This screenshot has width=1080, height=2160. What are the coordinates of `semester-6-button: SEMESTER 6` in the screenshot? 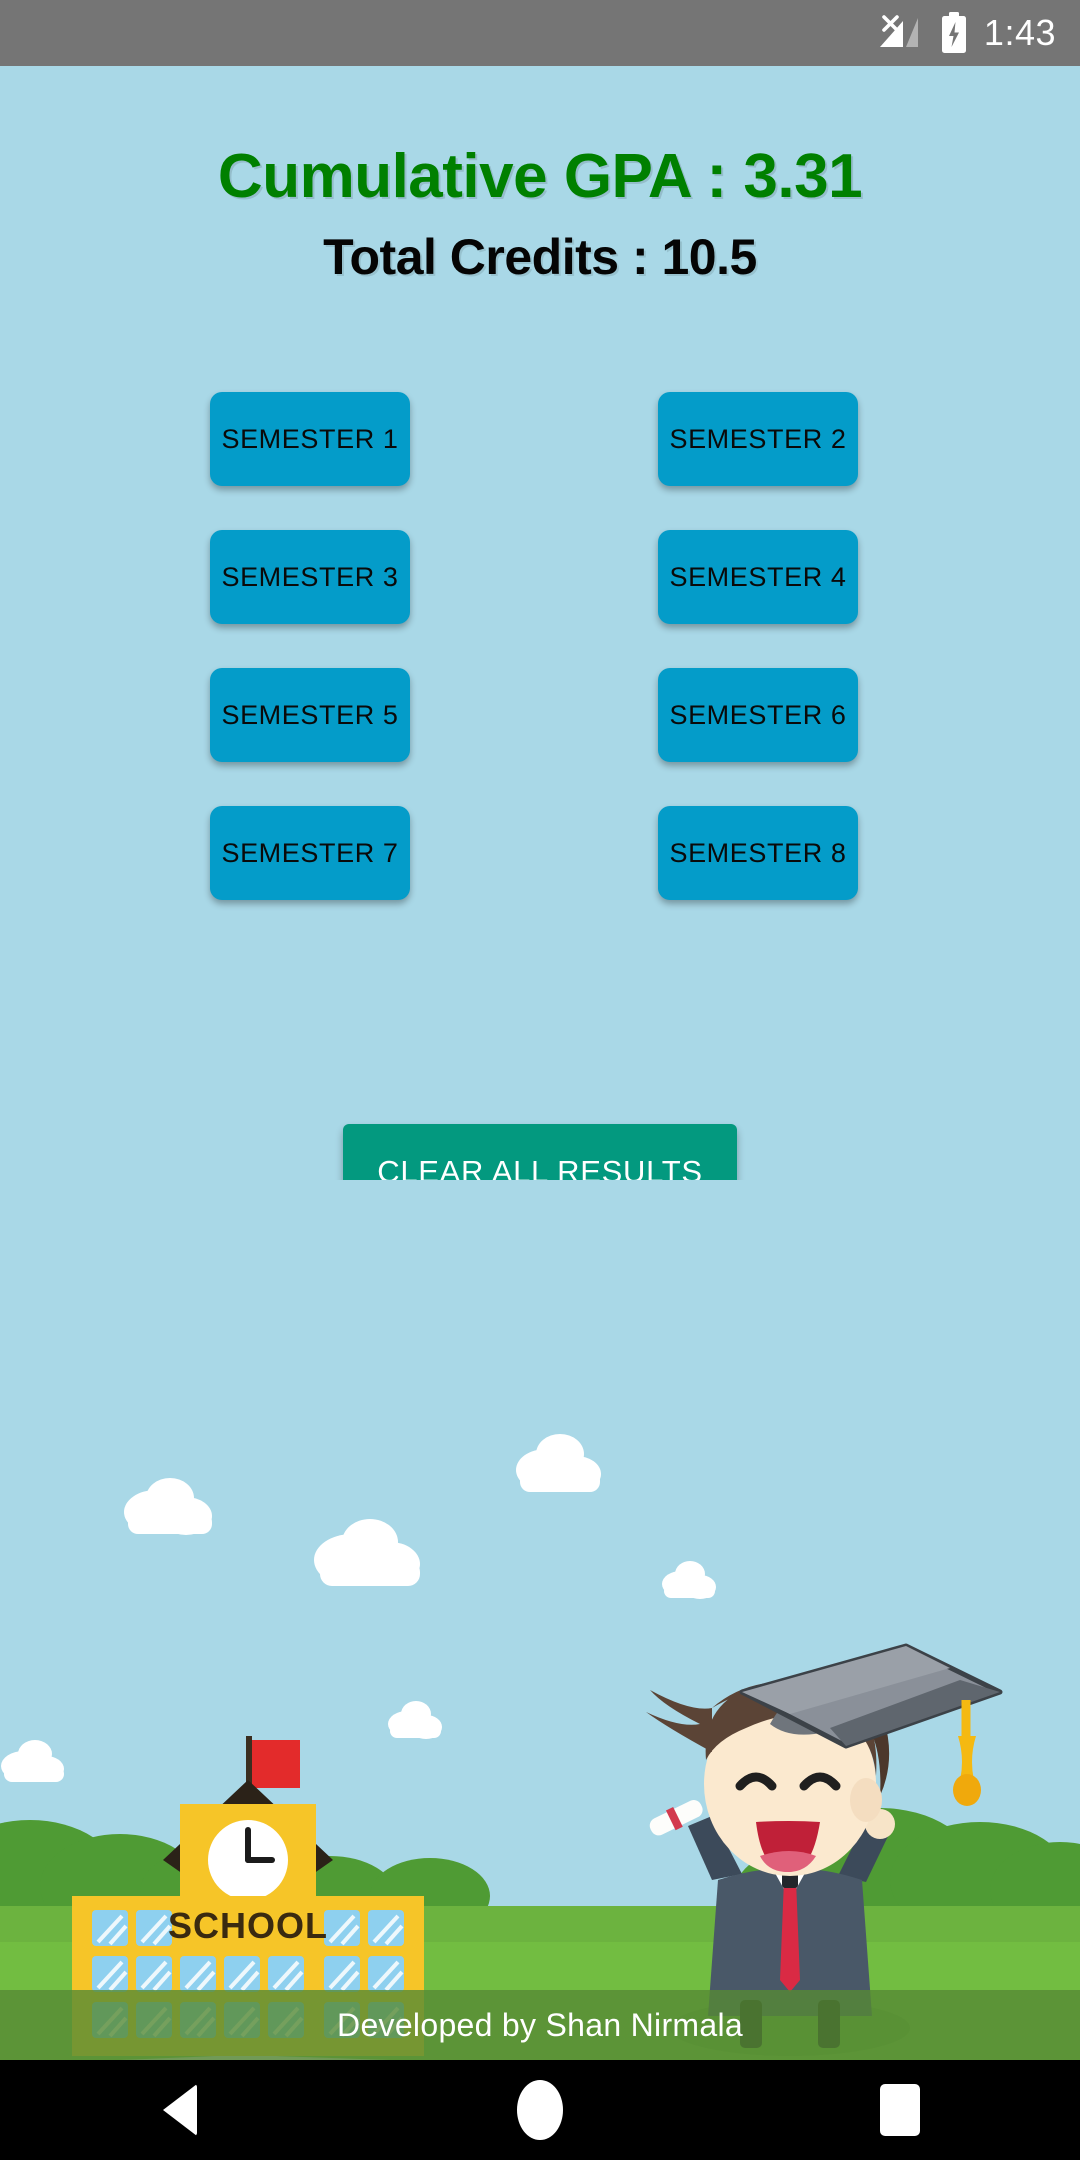 It's located at (758, 715).